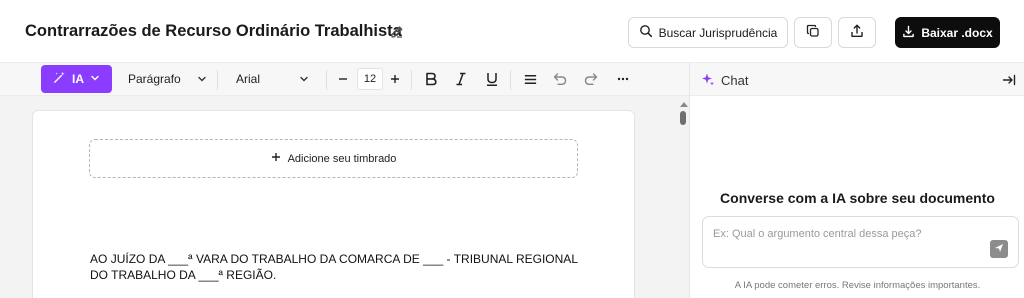 The height and width of the screenshot is (298, 1024). I want to click on underline-icon, so click(492, 79).